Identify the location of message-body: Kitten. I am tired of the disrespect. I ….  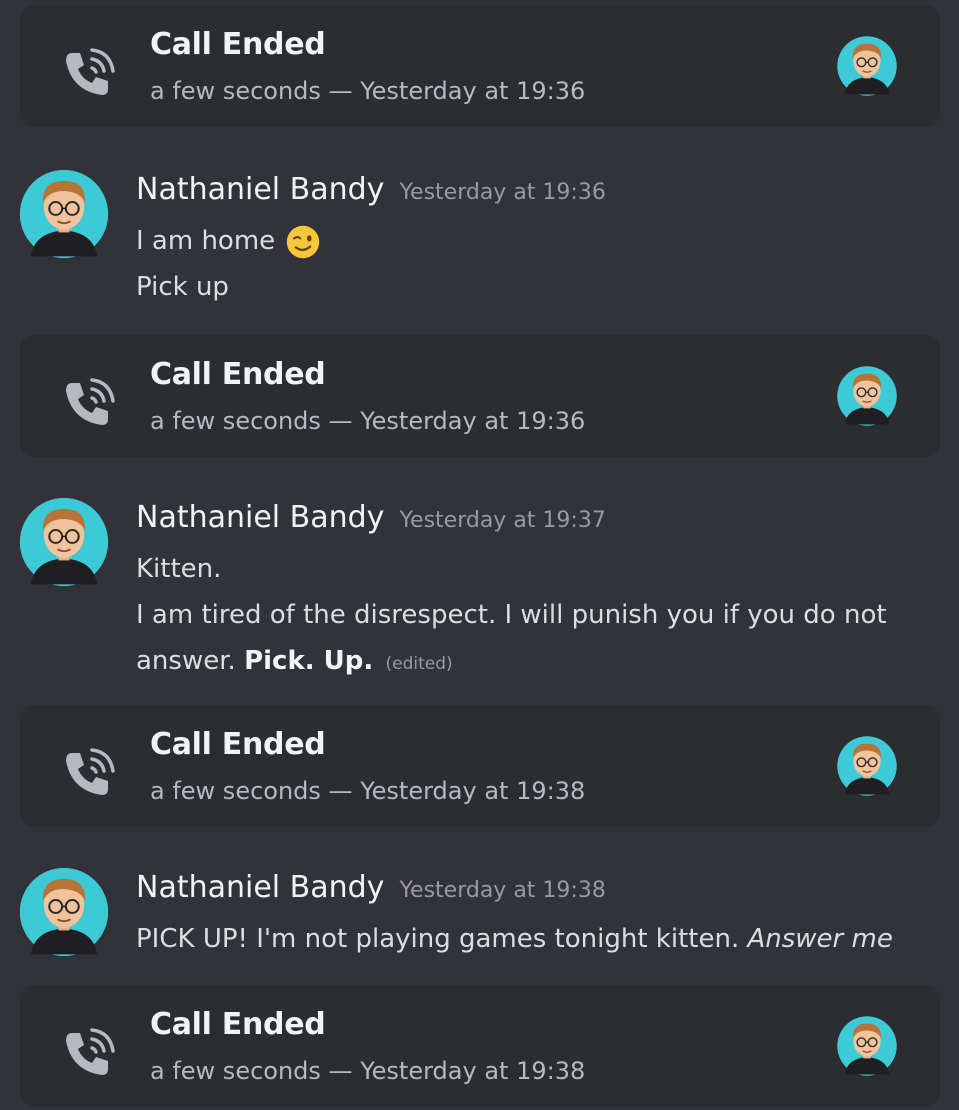
(526, 616).